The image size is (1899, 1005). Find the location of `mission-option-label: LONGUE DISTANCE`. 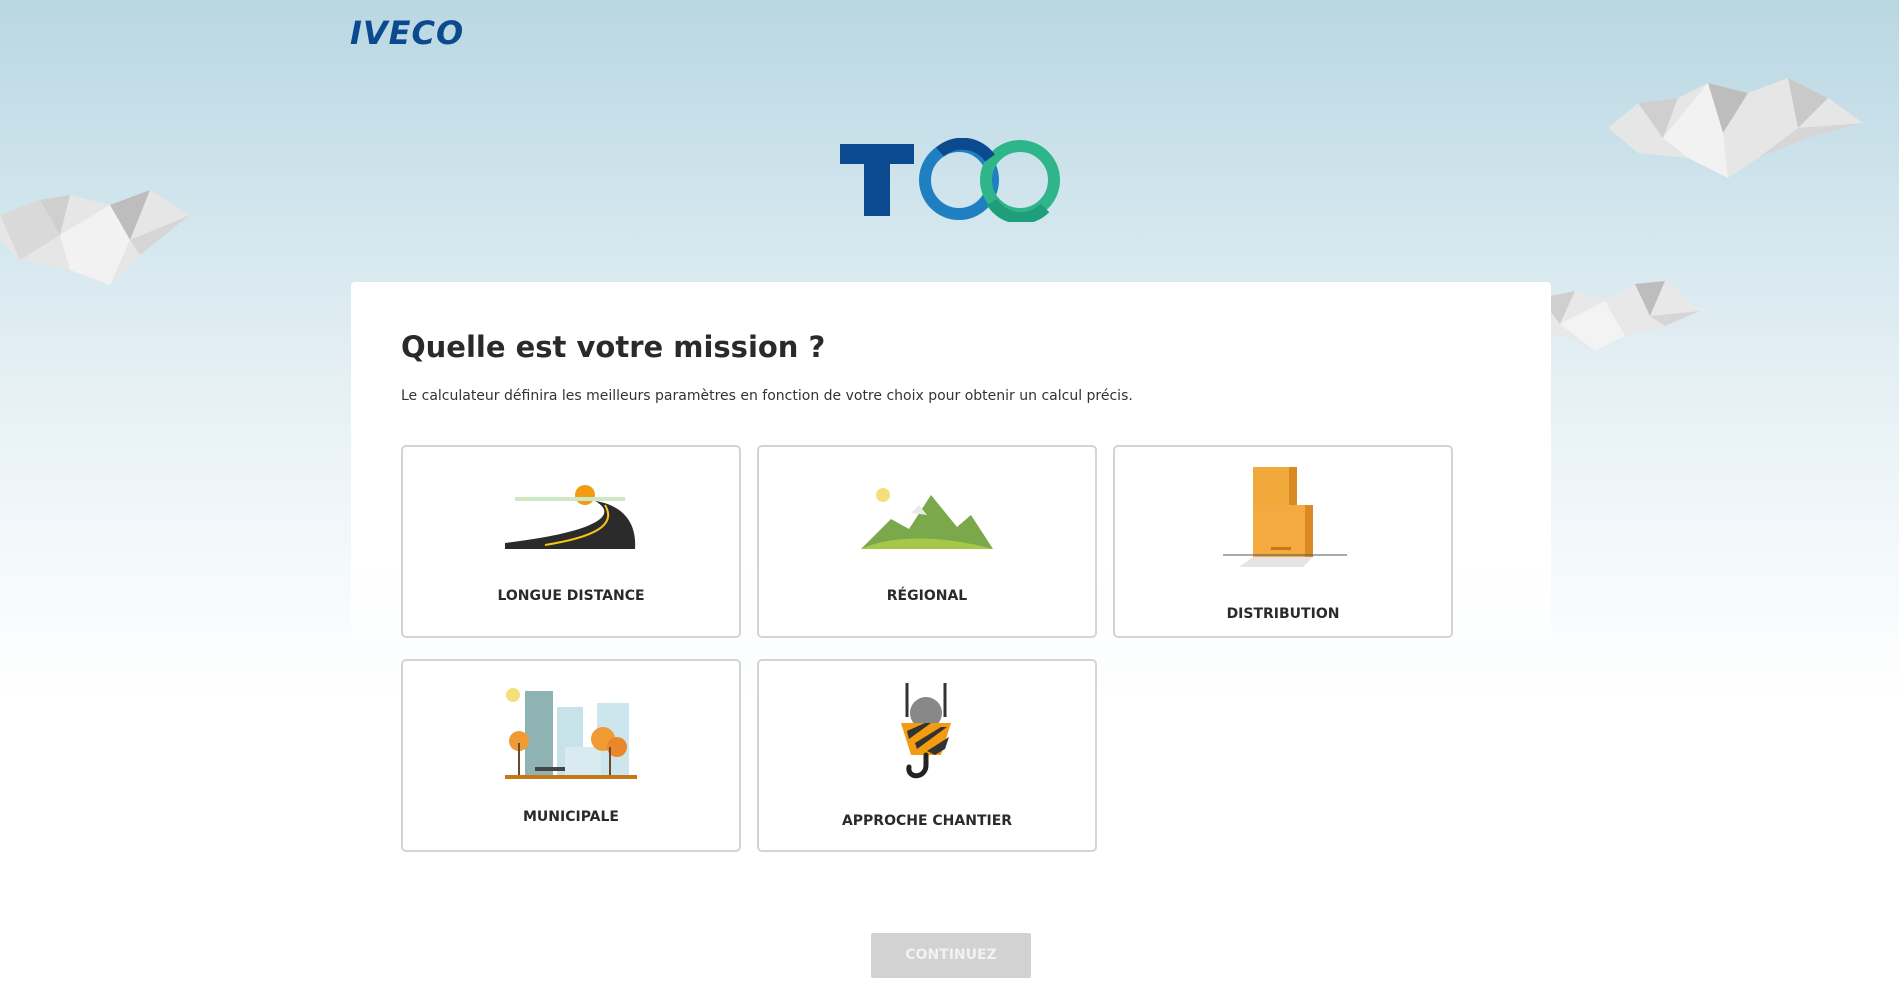

mission-option-label: LONGUE DISTANCE is located at coordinates (571, 596).